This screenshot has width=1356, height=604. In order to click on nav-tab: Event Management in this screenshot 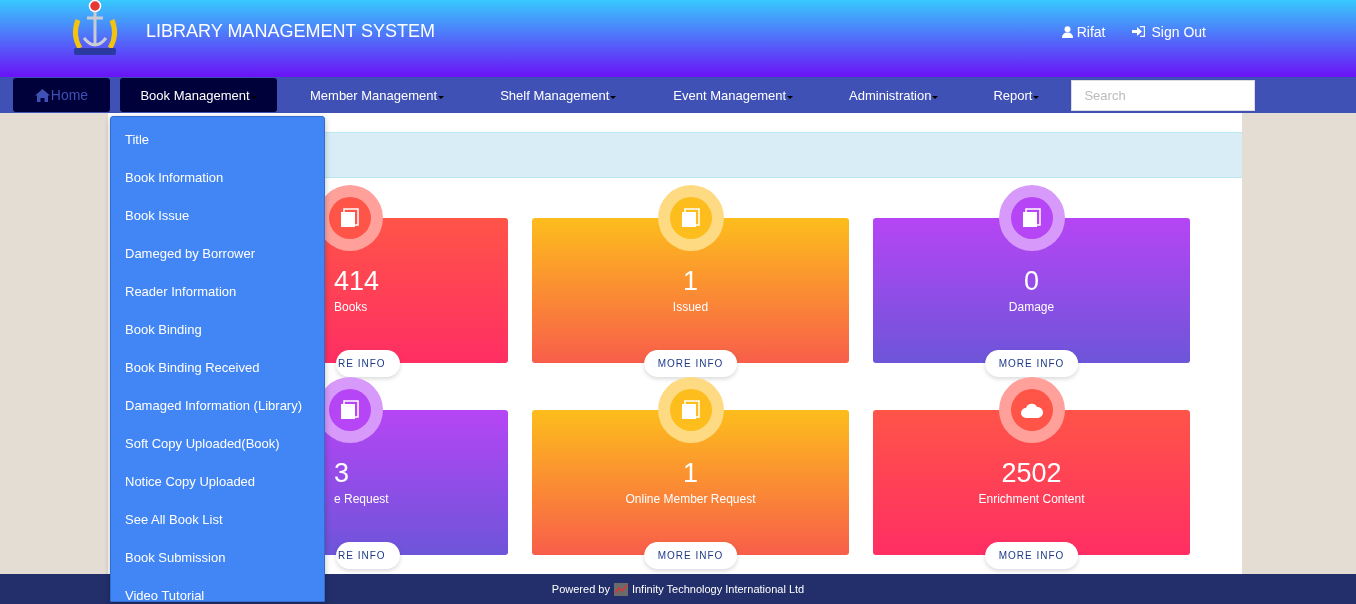, I will do `click(733, 95)`.